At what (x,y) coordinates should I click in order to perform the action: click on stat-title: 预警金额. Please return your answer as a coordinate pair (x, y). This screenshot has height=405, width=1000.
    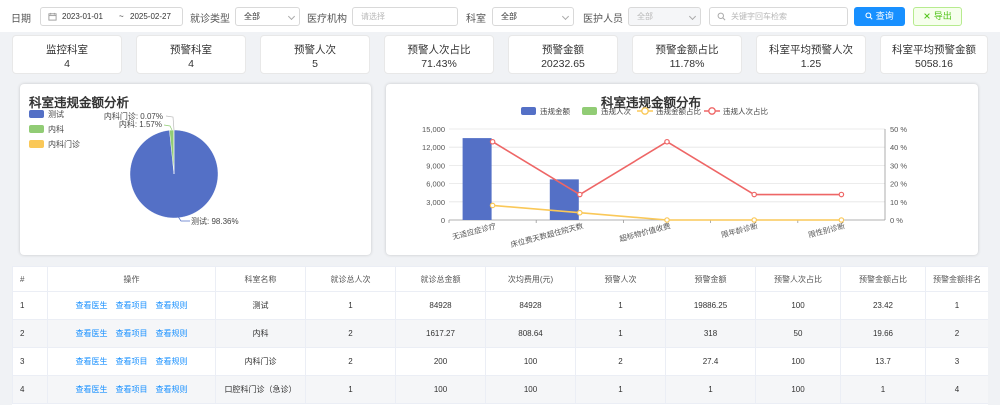
    Looking at the image, I should click on (563, 50).